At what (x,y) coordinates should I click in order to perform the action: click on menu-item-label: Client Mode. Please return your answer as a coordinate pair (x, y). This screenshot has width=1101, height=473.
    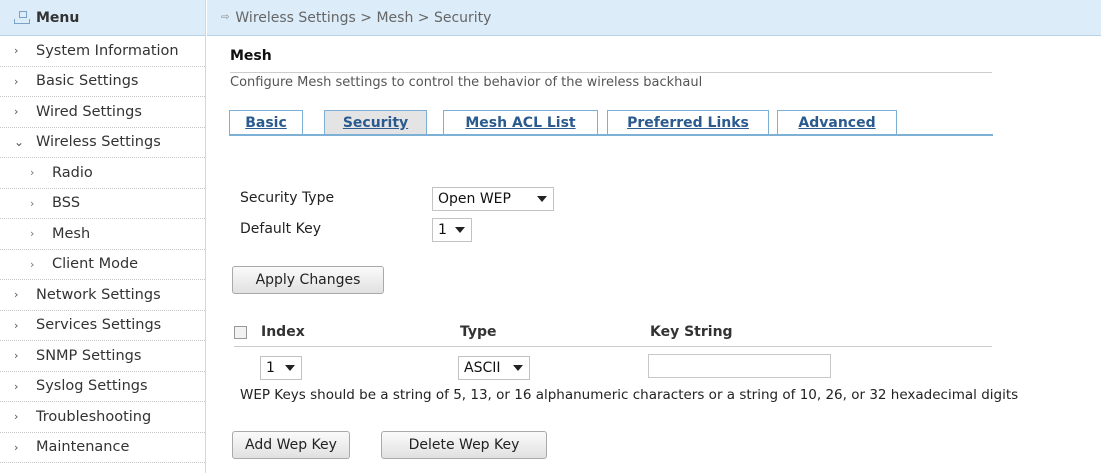
    Looking at the image, I should click on (95, 264).